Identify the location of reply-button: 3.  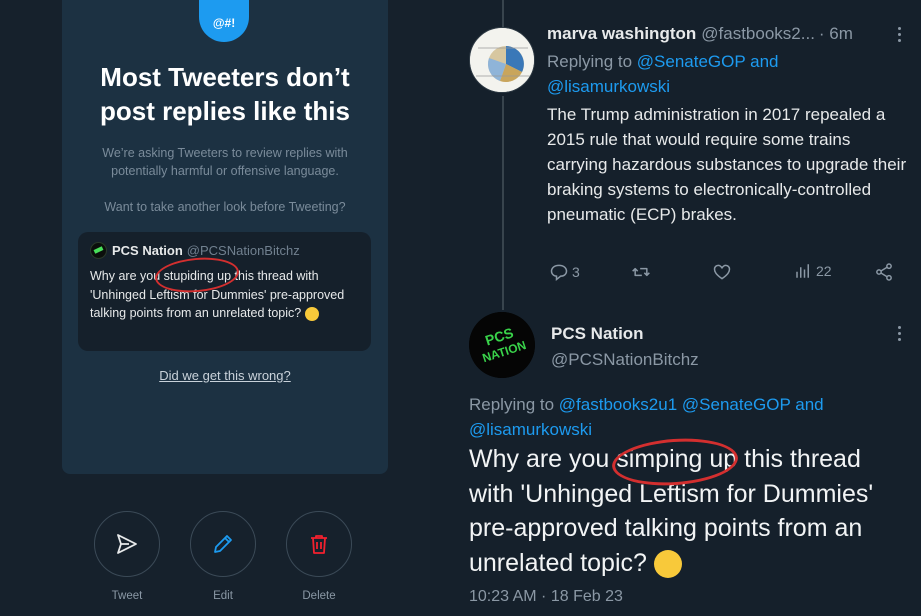
(564, 272).